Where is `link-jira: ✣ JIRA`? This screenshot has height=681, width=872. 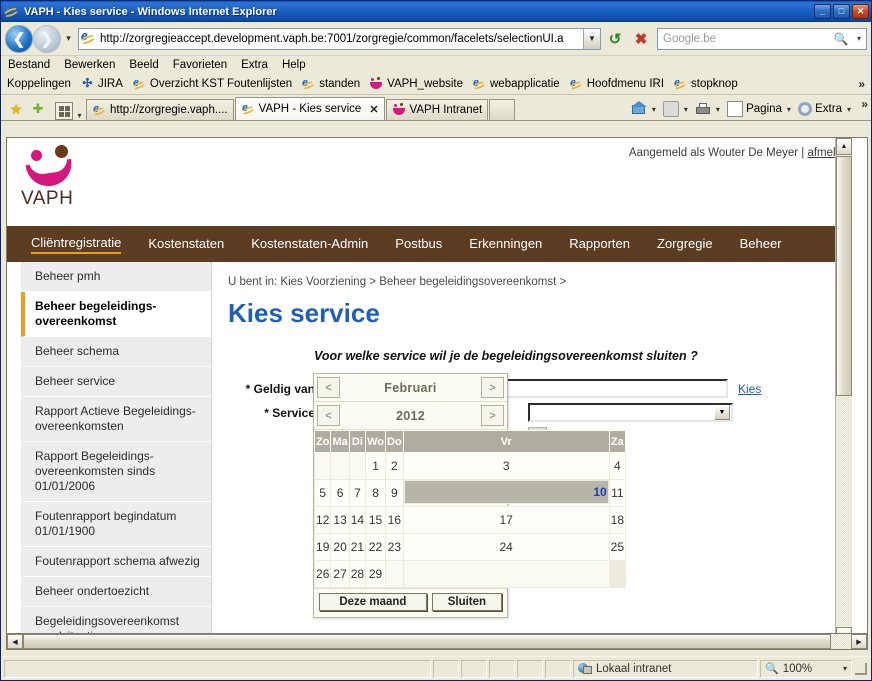 link-jira: ✣ JIRA is located at coordinates (101, 84).